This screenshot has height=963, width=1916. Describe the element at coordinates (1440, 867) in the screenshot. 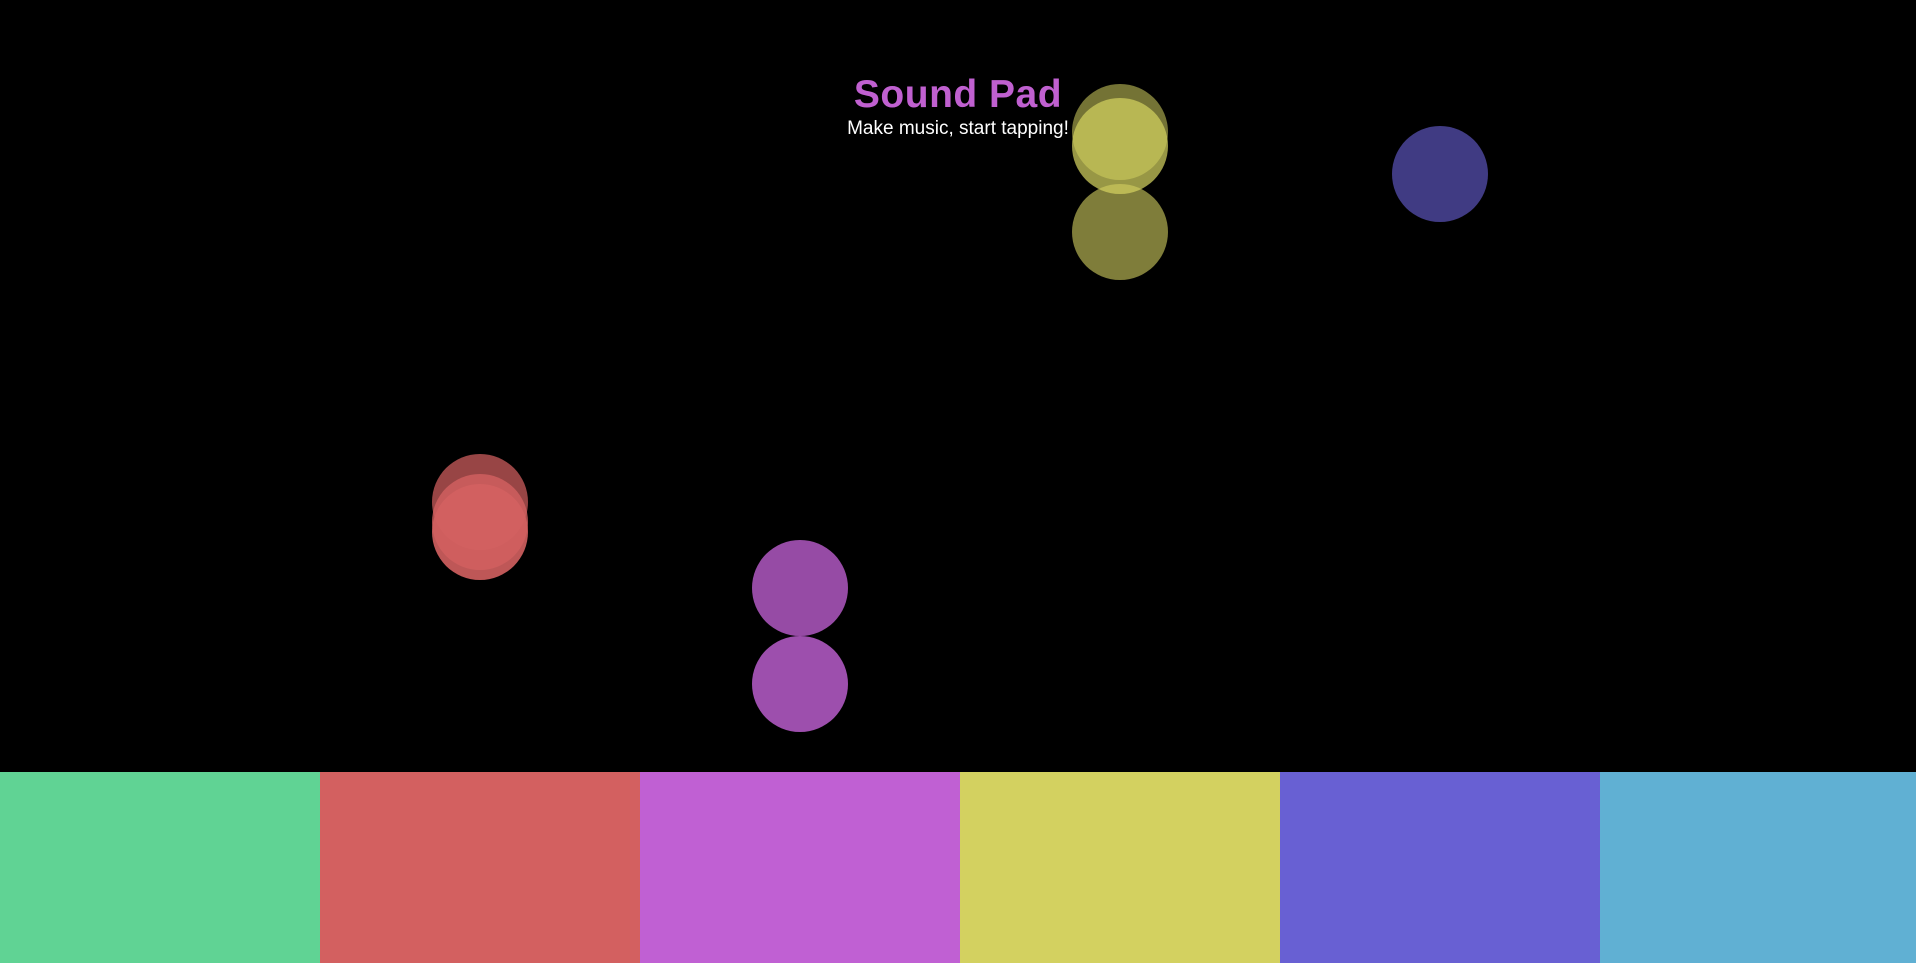

I see `pad-blue` at that location.